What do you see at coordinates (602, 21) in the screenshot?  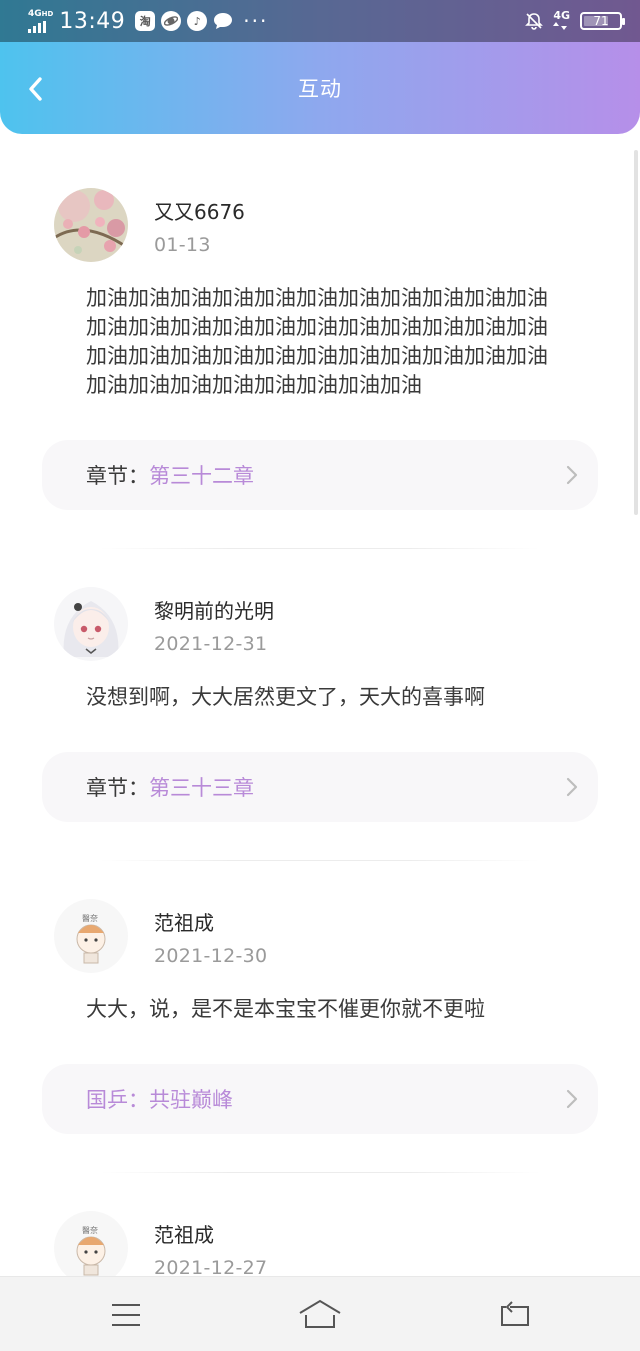 I see `battery-icon: 71` at bounding box center [602, 21].